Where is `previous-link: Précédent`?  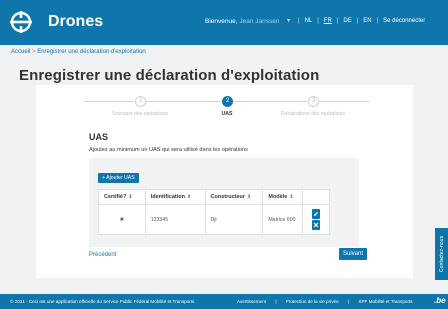
previous-link: Précédent is located at coordinates (102, 255).